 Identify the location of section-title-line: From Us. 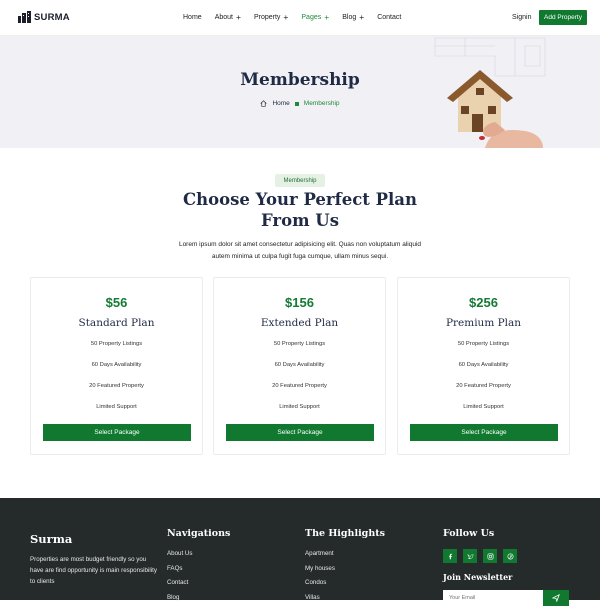
(300, 220).